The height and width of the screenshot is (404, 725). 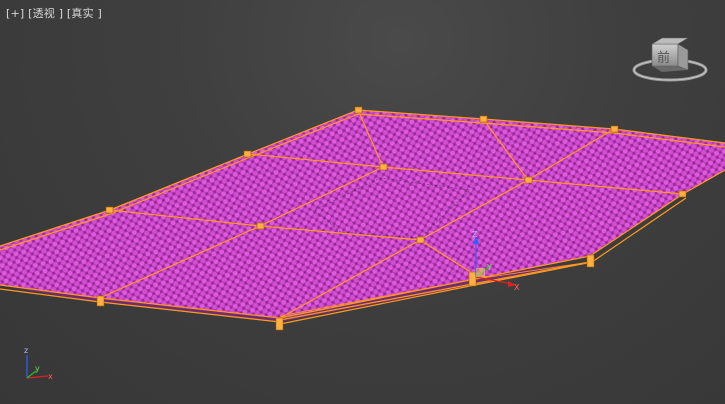 What do you see at coordinates (26, 350) in the screenshot?
I see `world-z-label: z` at bounding box center [26, 350].